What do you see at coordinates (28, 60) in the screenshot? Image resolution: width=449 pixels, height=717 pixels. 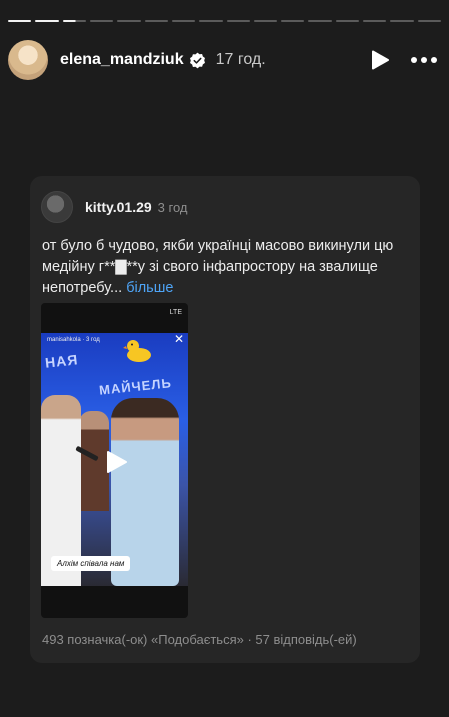 I see `avatar` at bounding box center [28, 60].